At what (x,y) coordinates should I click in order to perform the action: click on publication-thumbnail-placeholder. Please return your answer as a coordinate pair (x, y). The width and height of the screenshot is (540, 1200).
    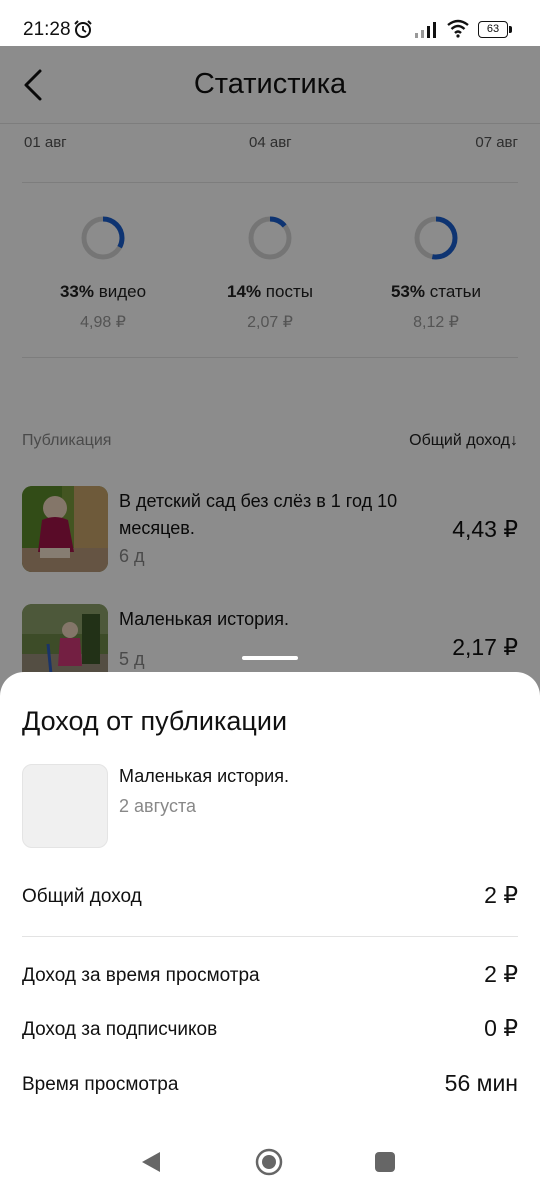
    Looking at the image, I should click on (65, 806).